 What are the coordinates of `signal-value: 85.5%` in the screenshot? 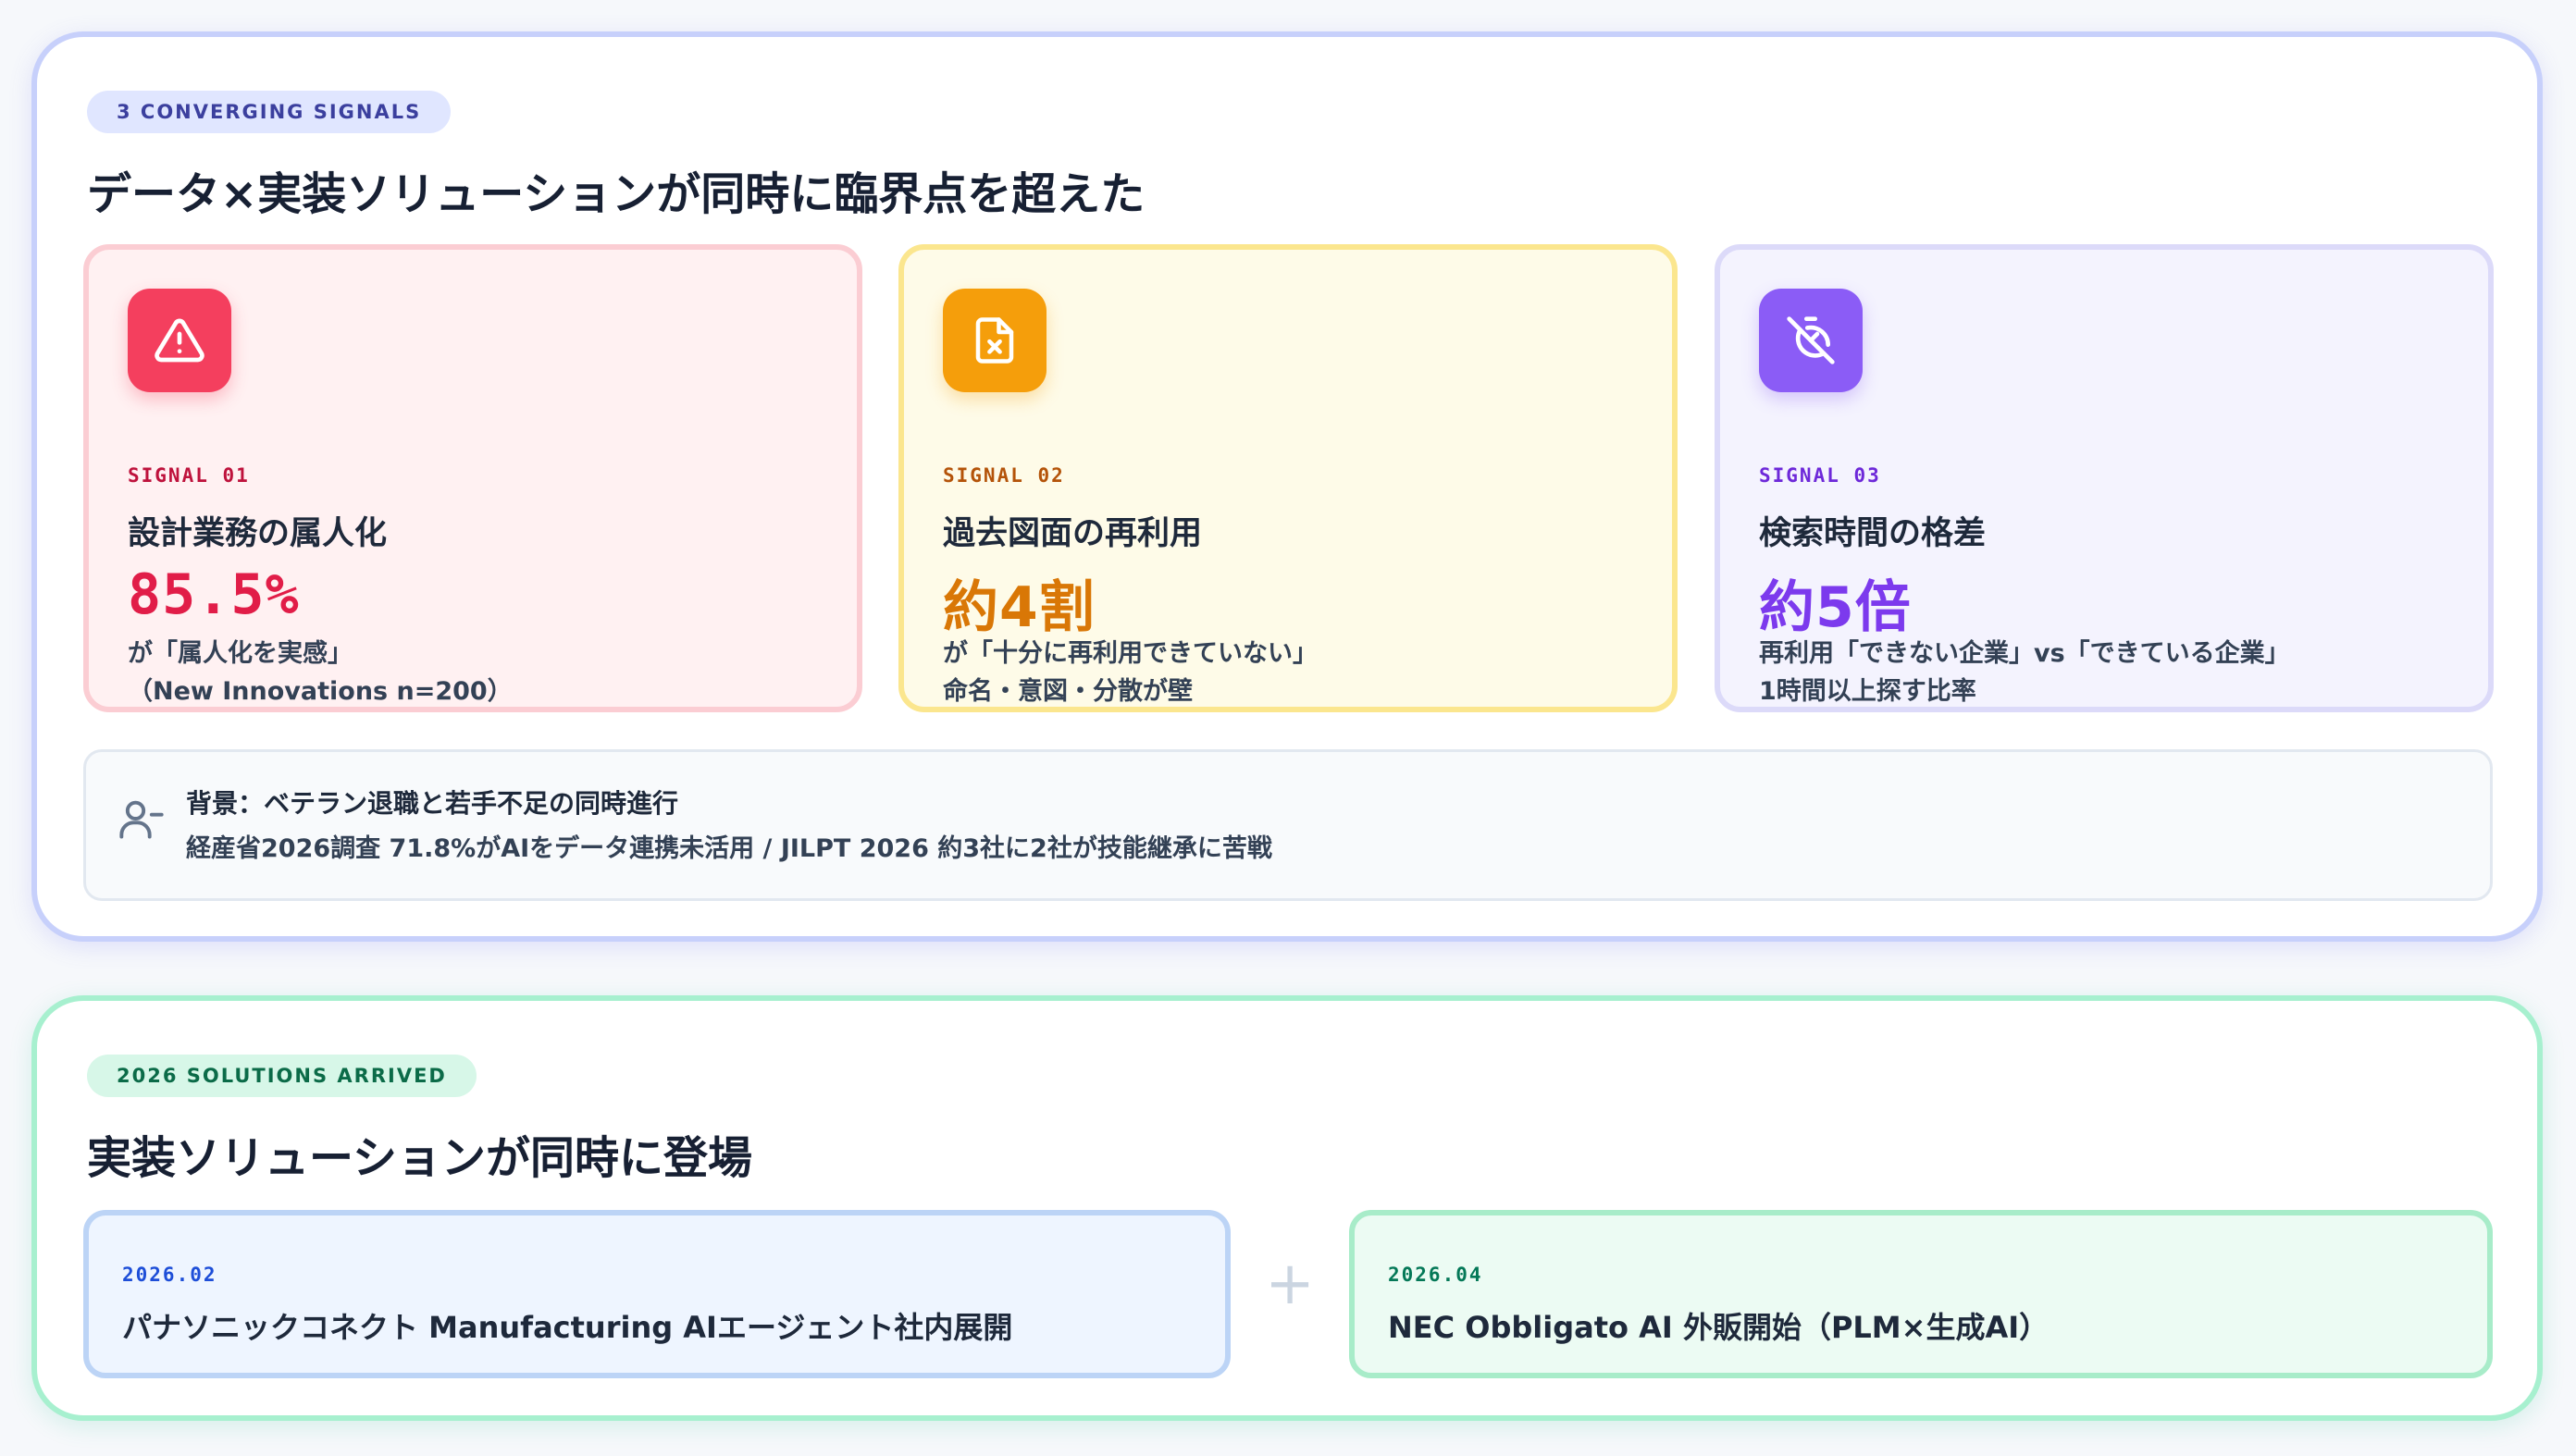 It's located at (214, 594).